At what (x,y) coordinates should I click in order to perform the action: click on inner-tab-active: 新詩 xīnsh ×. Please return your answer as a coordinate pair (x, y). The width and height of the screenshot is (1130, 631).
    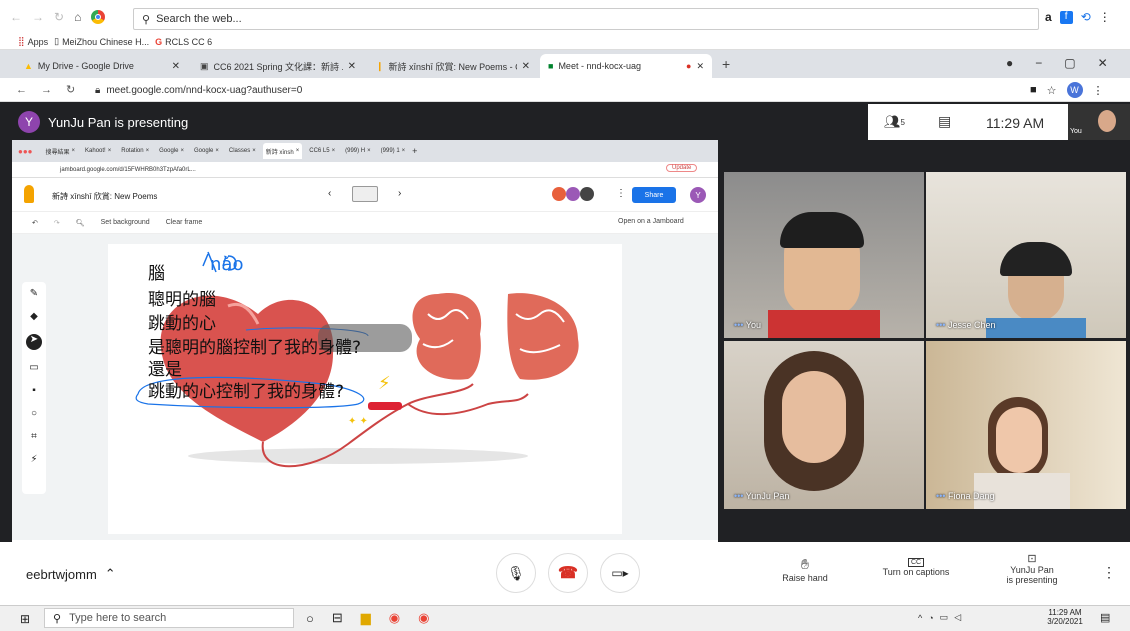
    Looking at the image, I should click on (282, 151).